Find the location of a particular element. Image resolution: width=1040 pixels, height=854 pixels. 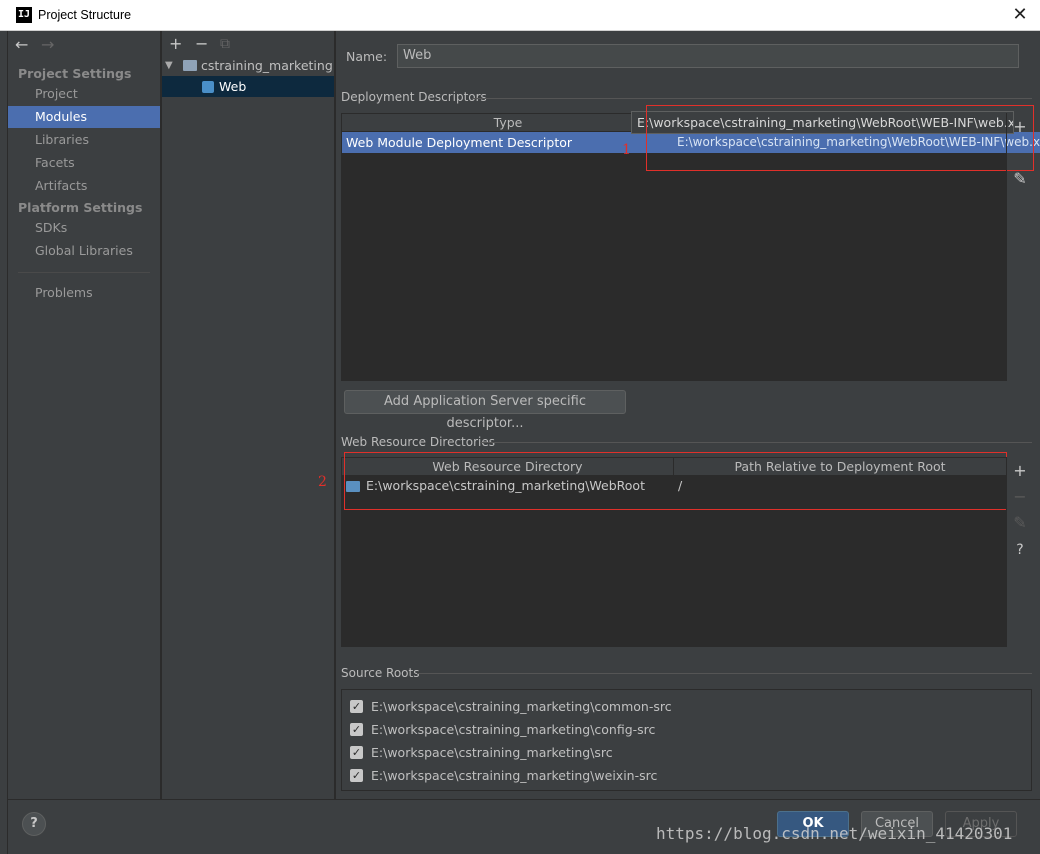

web-resource-directories-title: Web Resource Directories is located at coordinates (418, 442).